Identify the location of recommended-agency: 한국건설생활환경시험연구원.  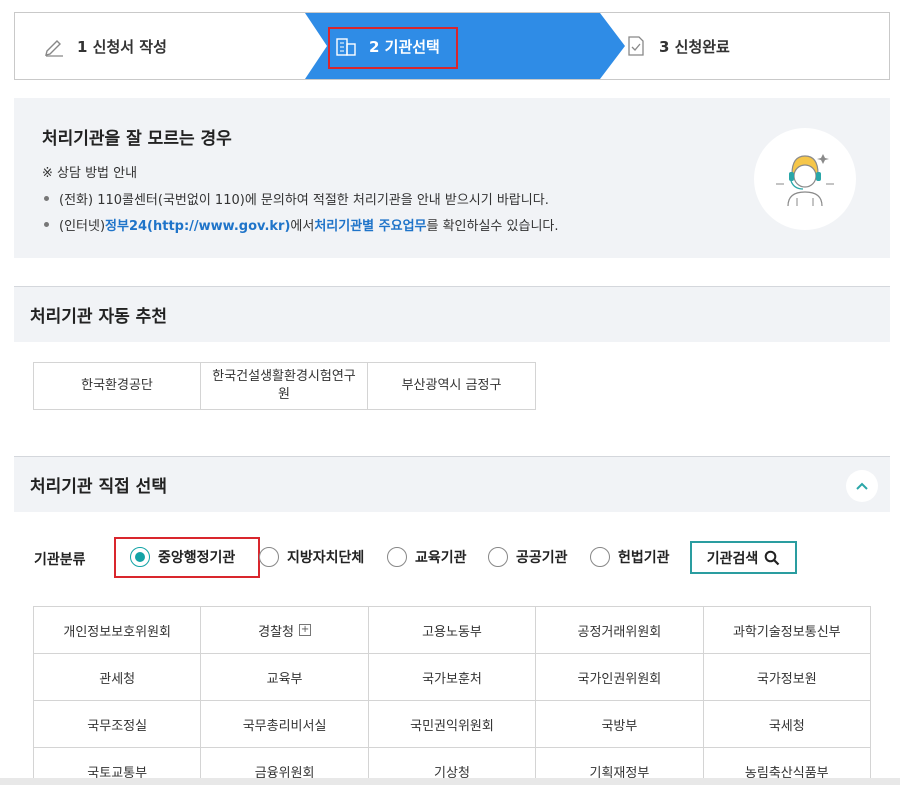
(284, 386).